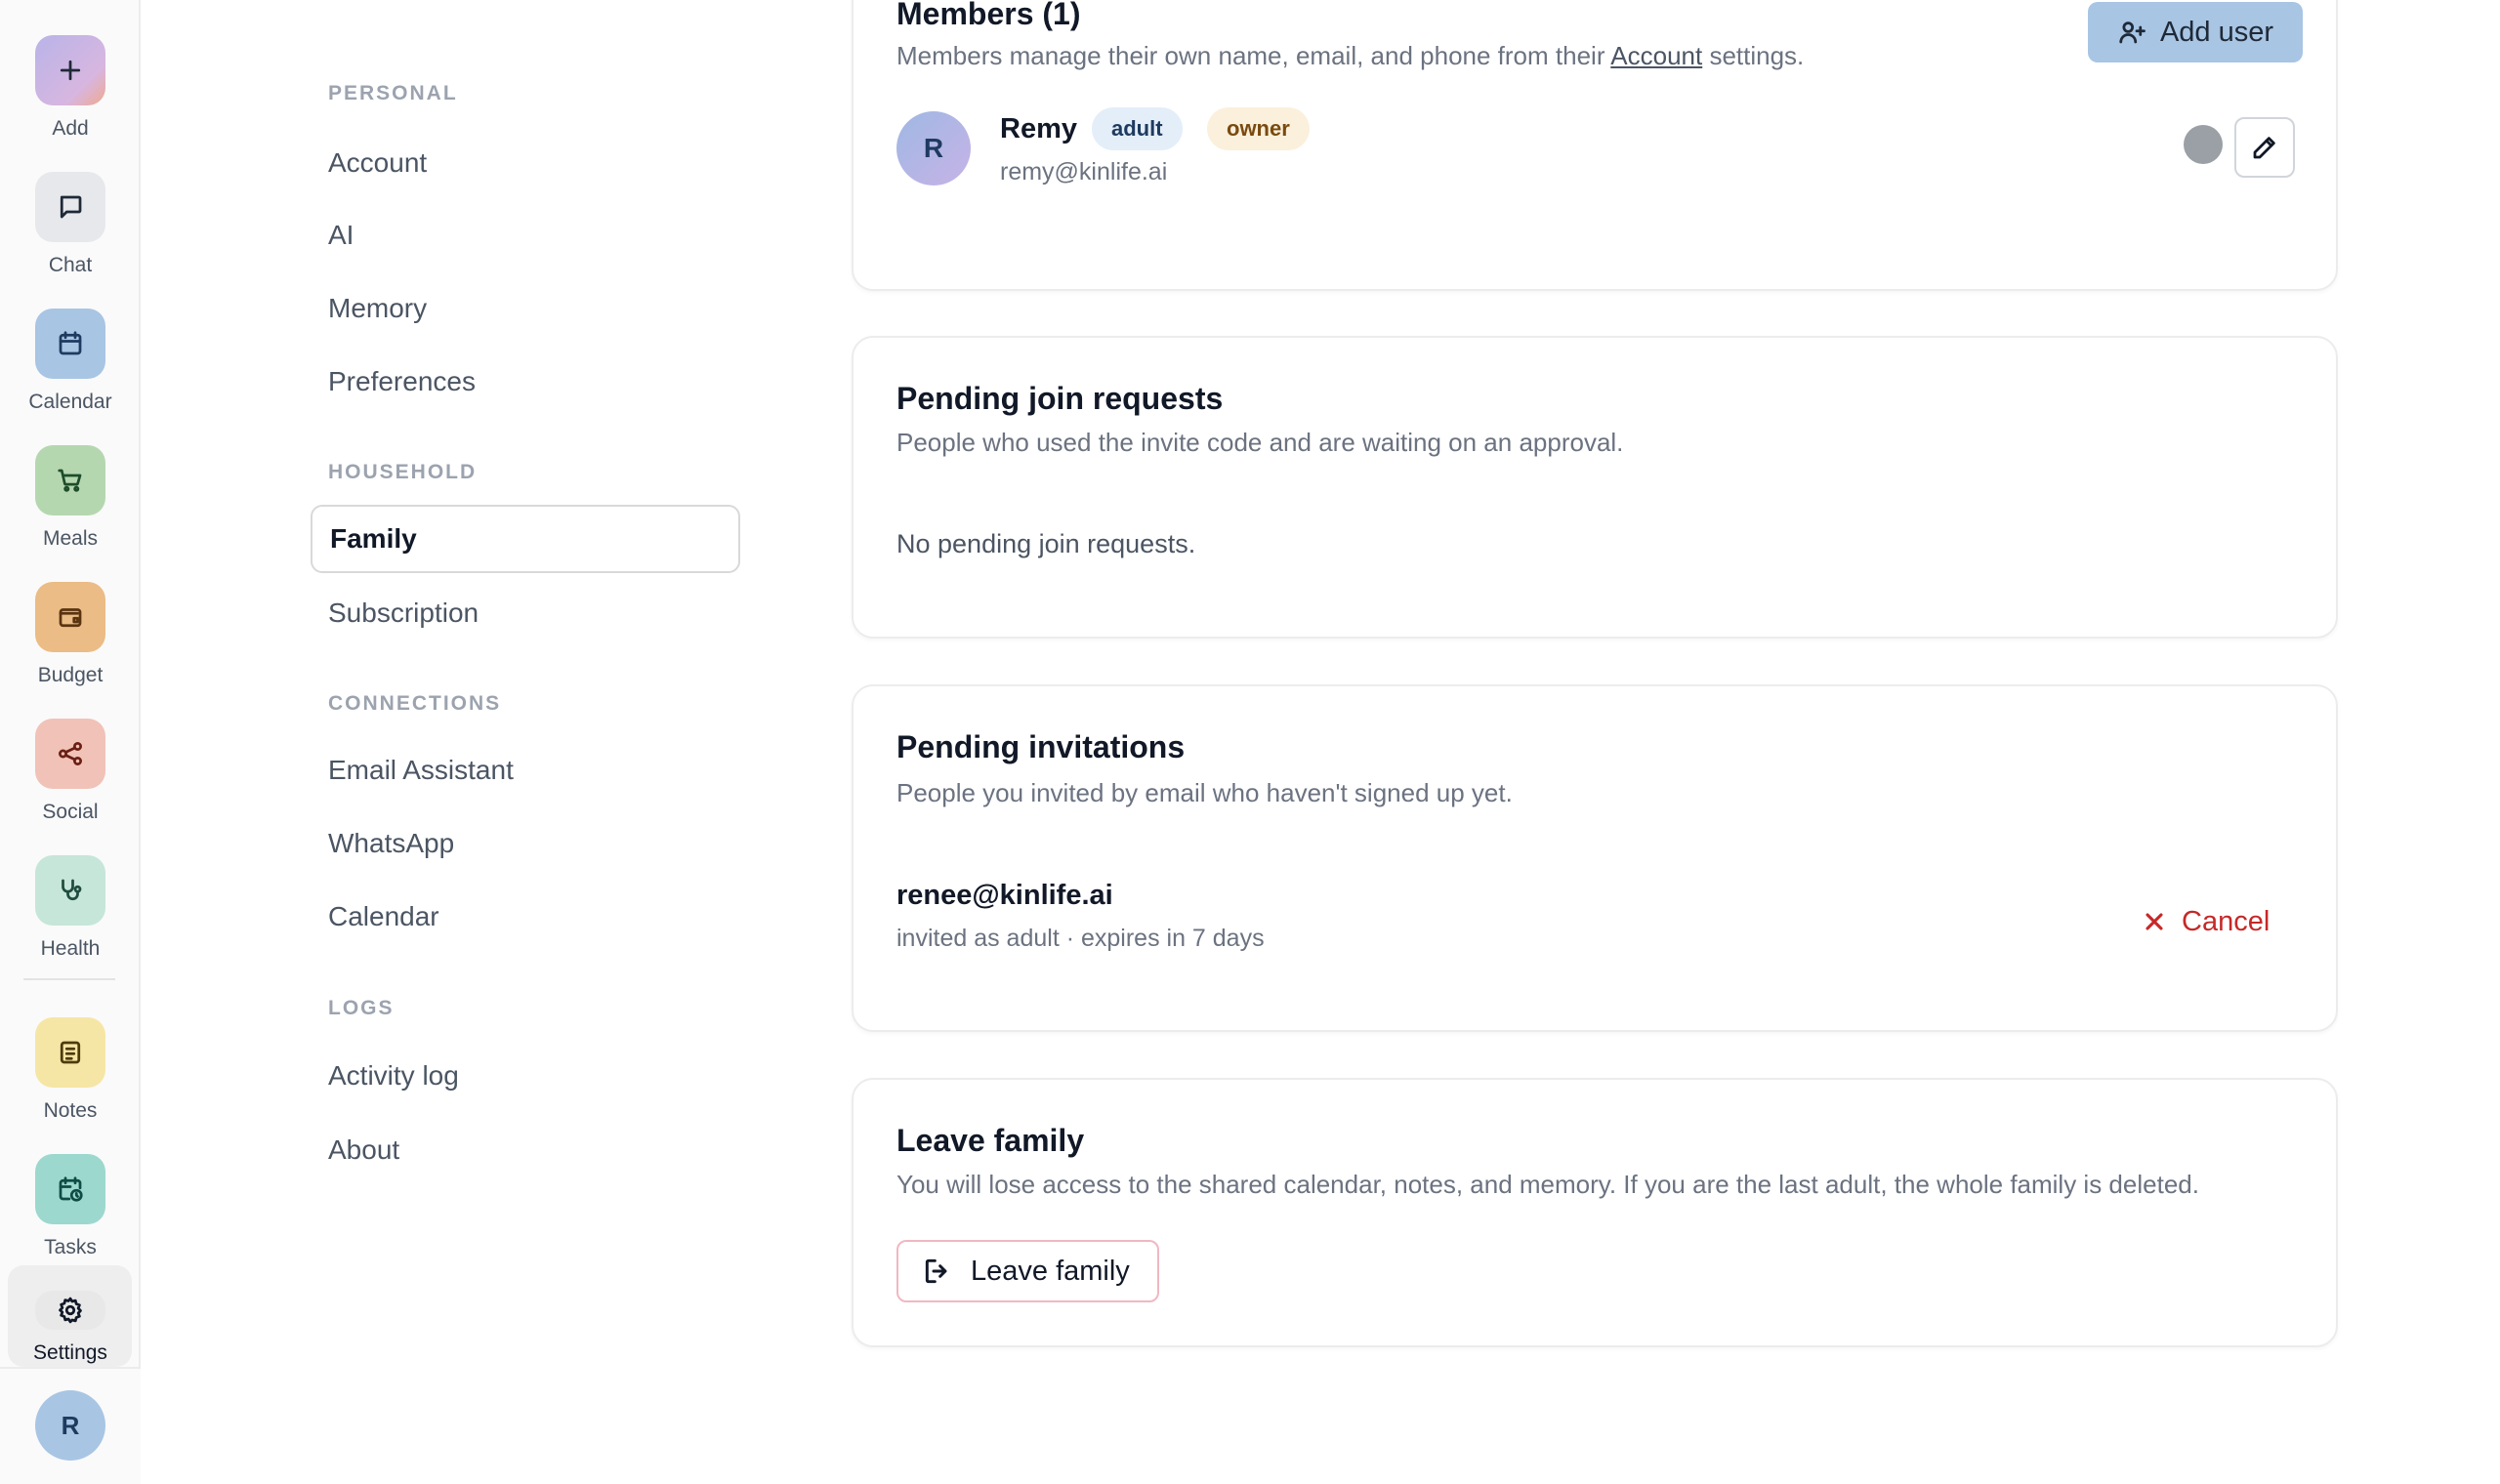  What do you see at coordinates (70, 1426) in the screenshot?
I see `user-avatar: R` at bounding box center [70, 1426].